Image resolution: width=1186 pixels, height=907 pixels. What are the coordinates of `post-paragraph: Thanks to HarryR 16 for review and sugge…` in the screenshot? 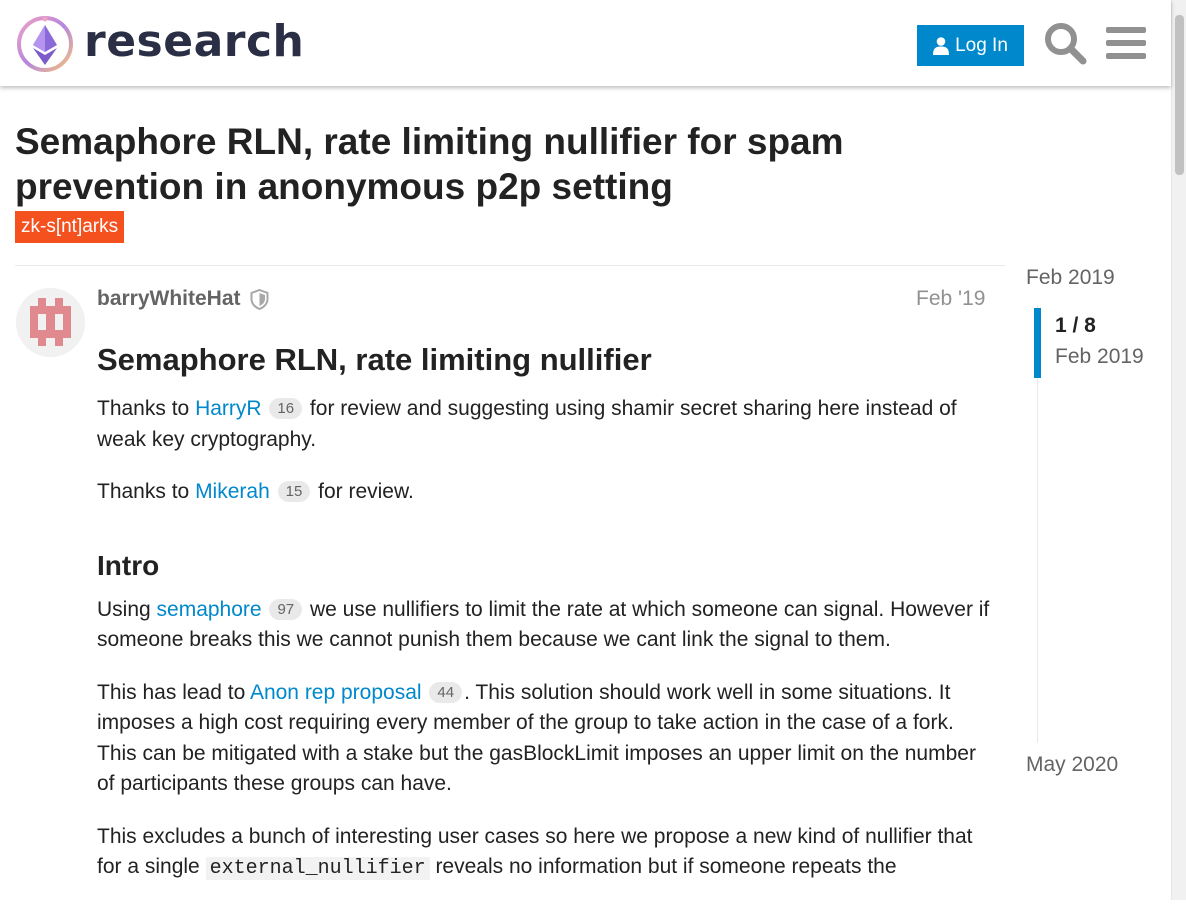 It's located at (527, 424).